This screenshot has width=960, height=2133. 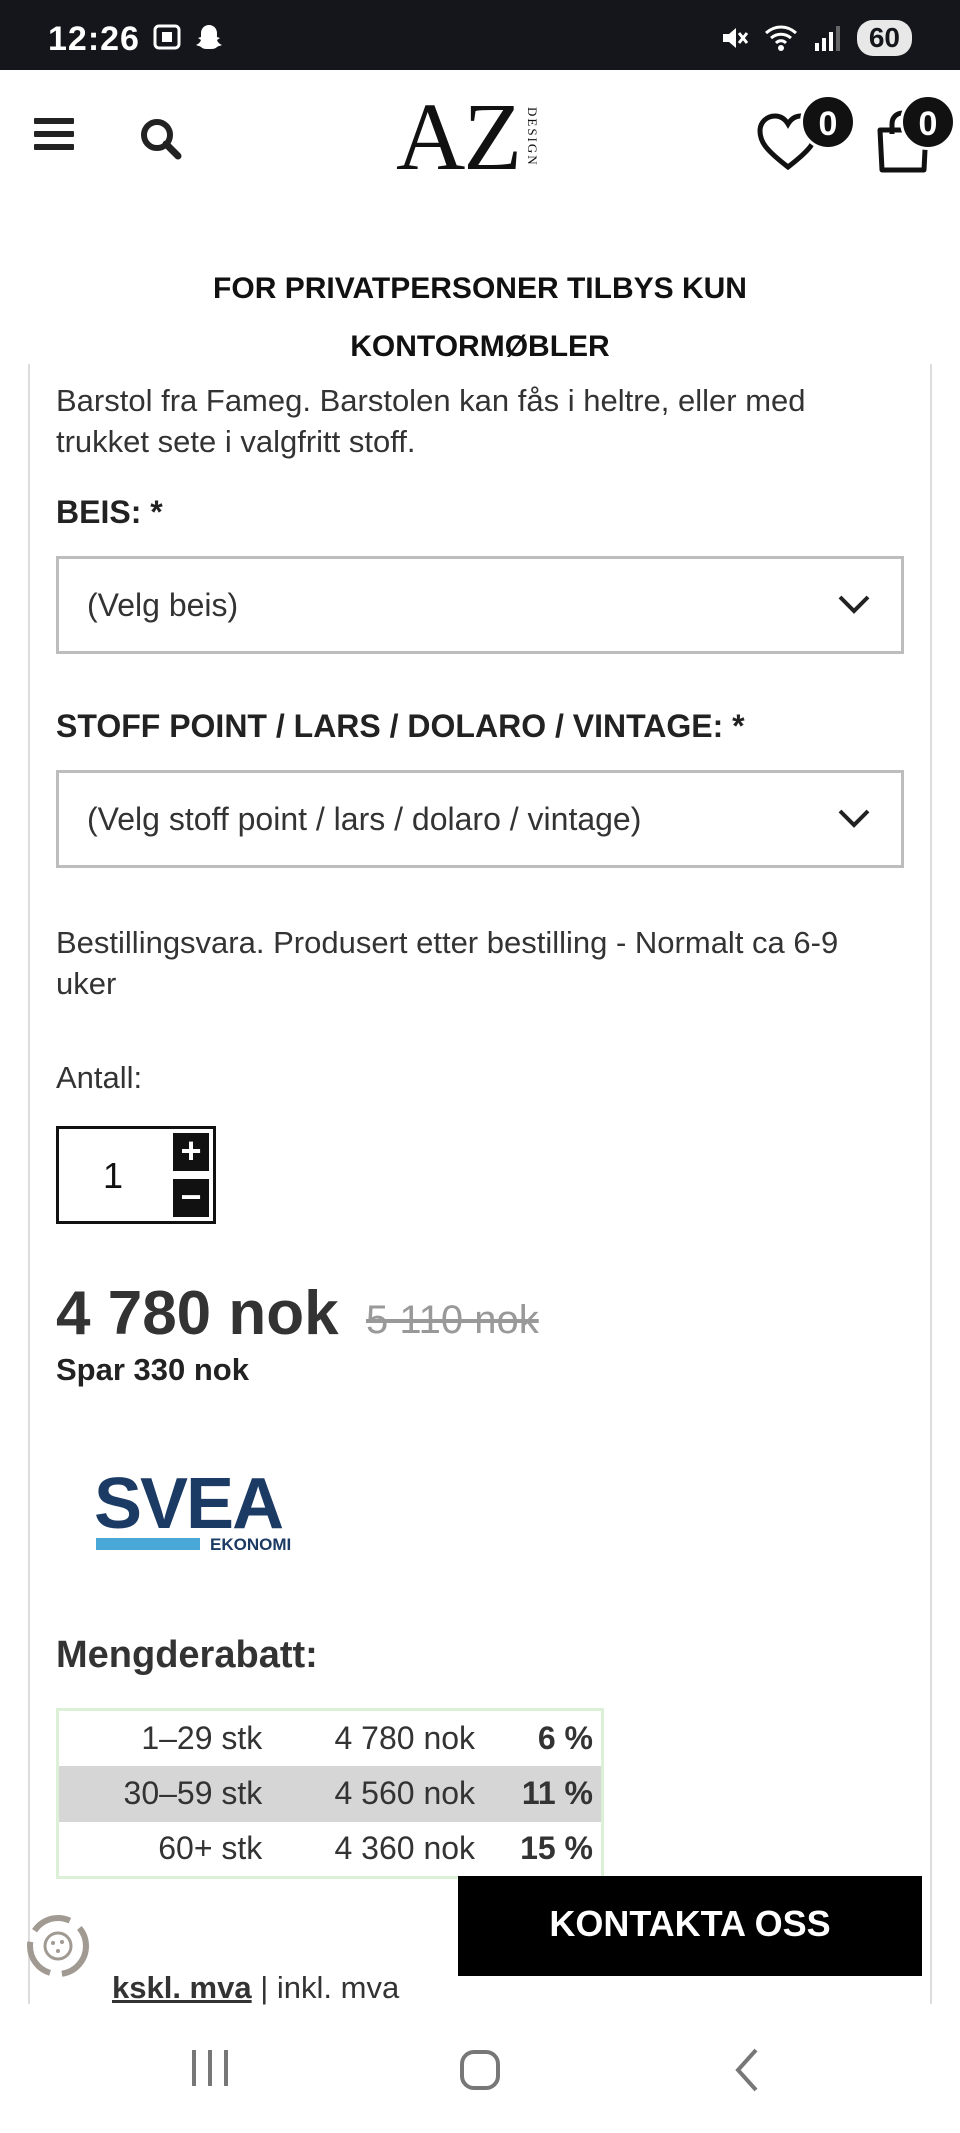 I want to click on discount-price: 4 780 nok, so click(x=405, y=1737).